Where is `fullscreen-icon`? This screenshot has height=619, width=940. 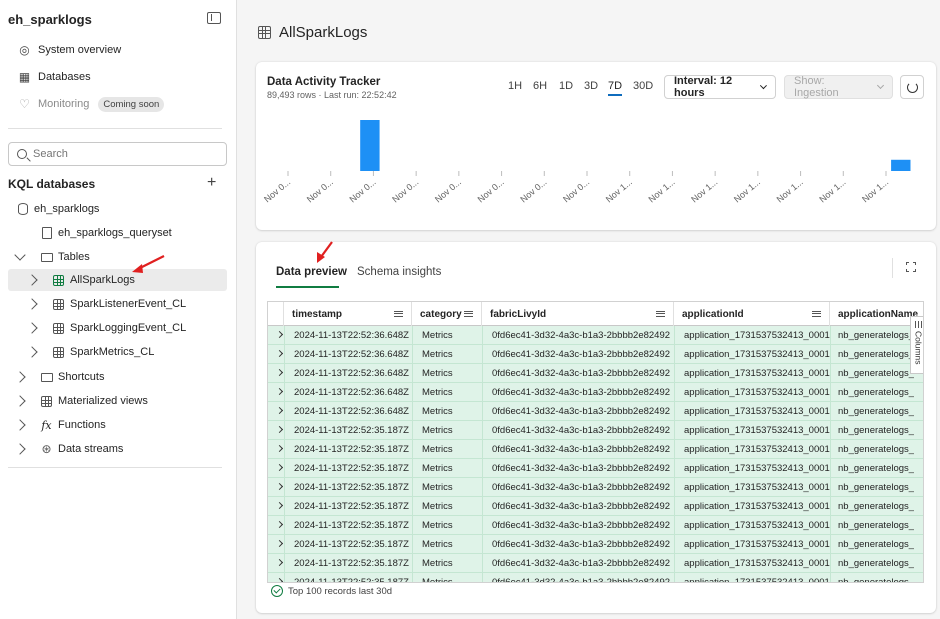
fullscreen-icon is located at coordinates (911, 267).